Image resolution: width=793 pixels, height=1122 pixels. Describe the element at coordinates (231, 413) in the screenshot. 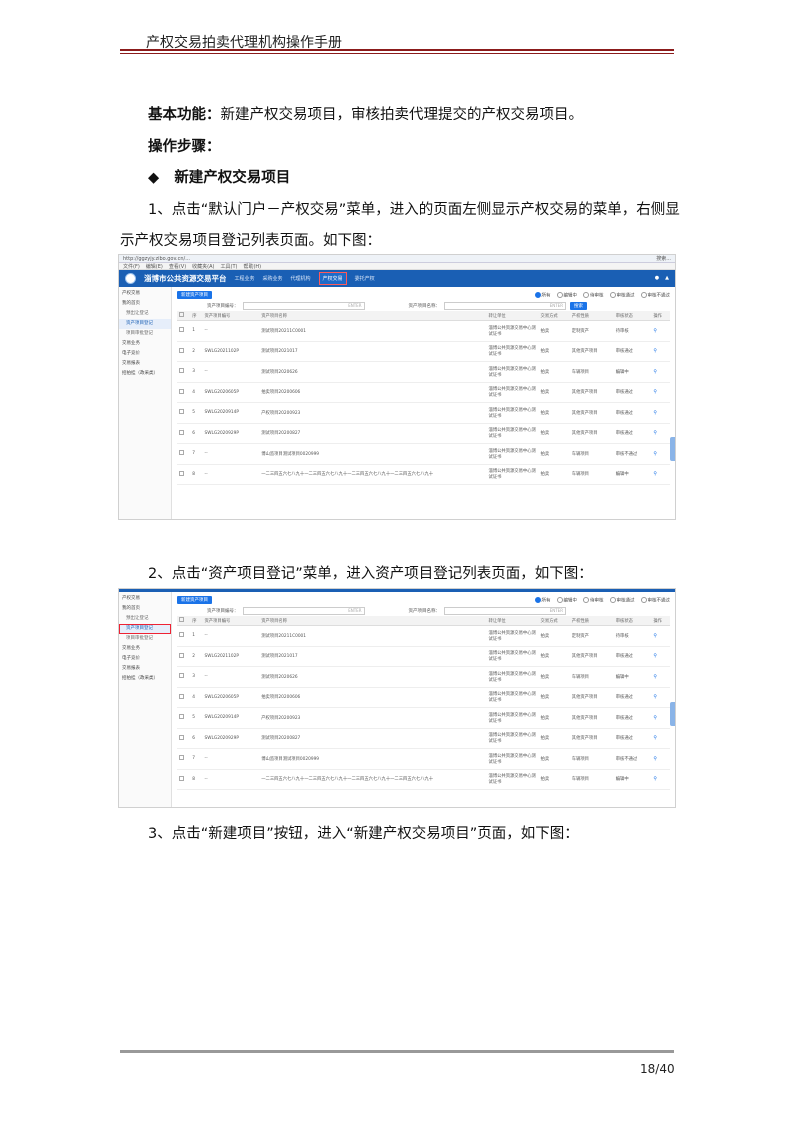

I see `table-cell: SWLG2020914P` at that location.